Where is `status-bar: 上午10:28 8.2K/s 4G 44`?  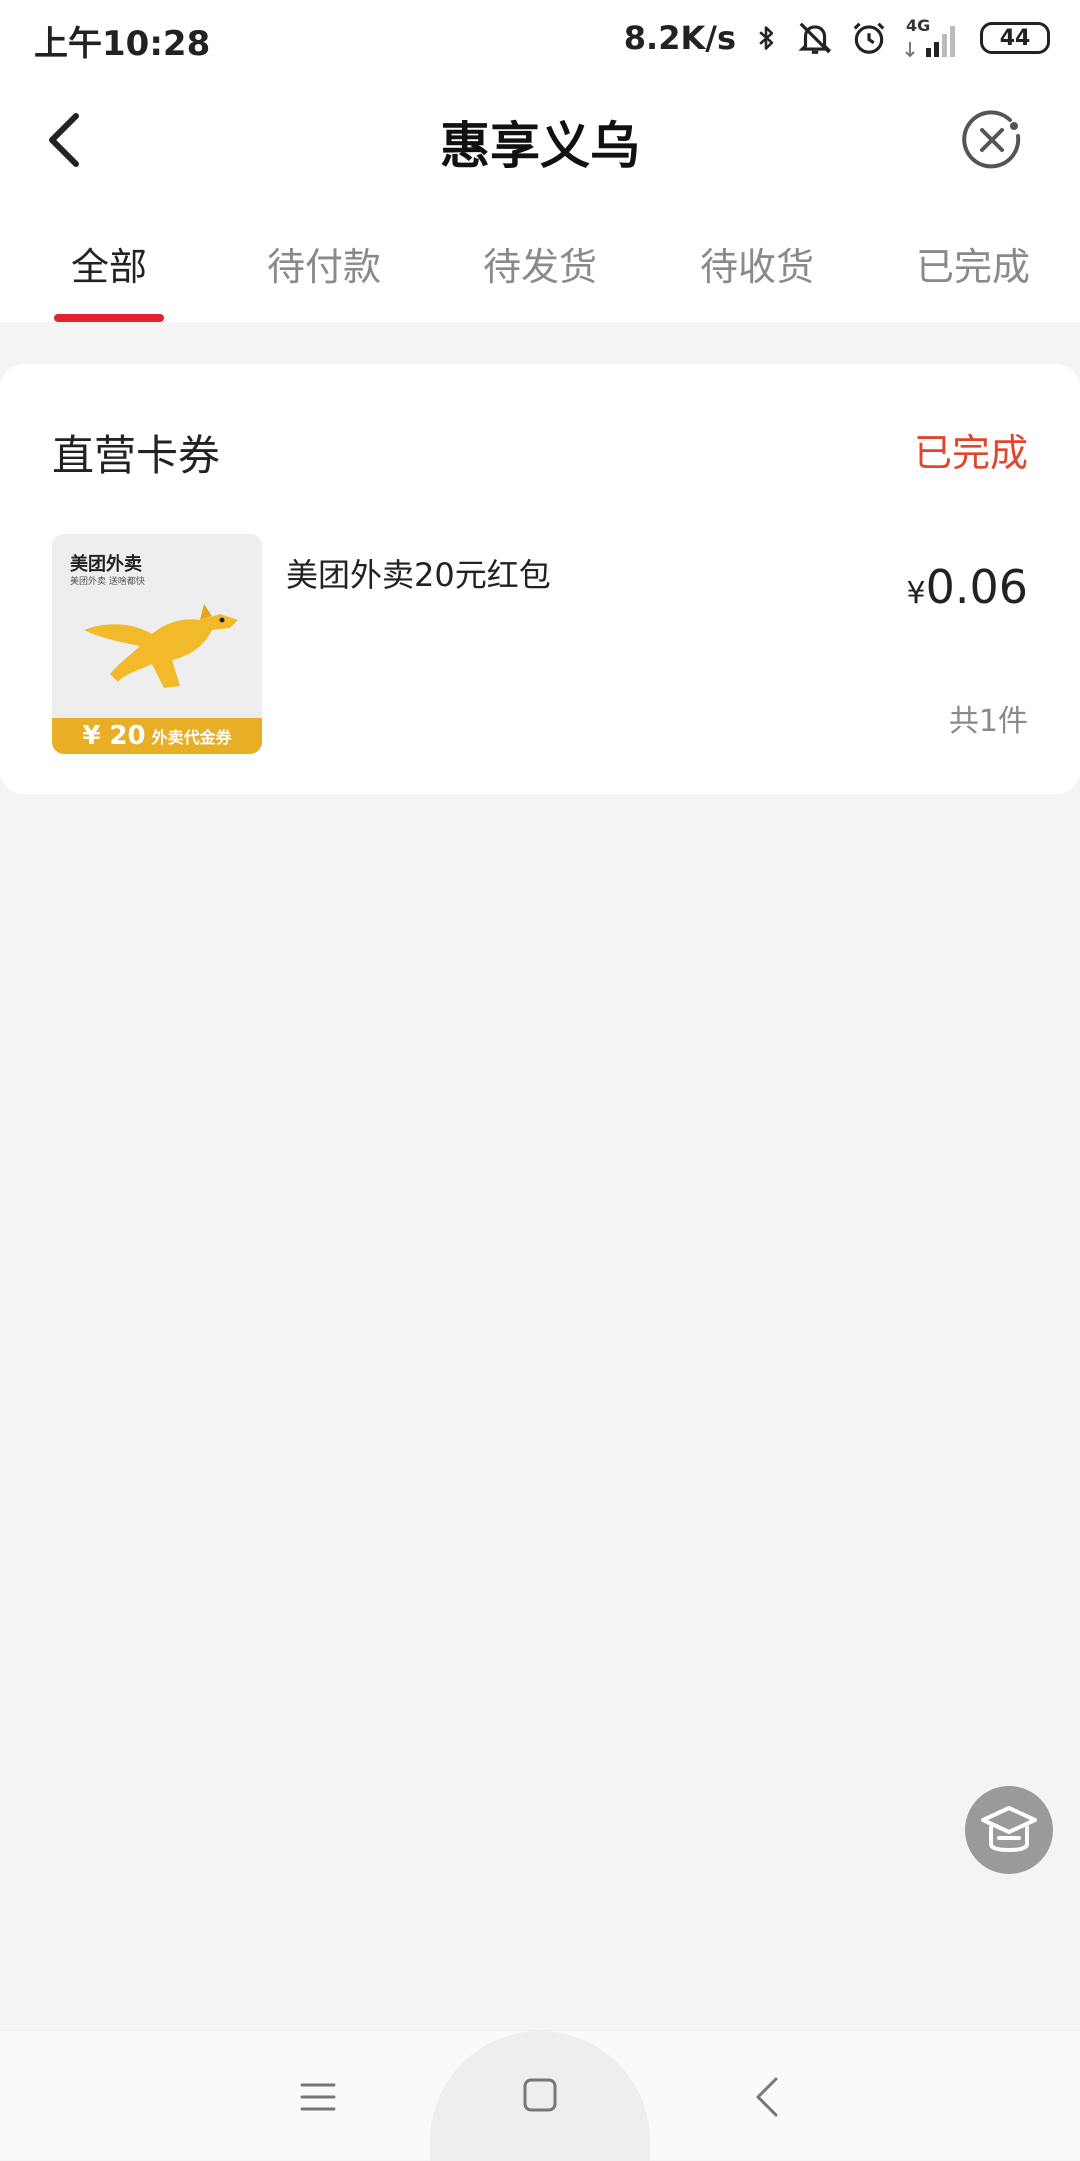 status-bar: 上午10:28 8.2K/s 4G 44 is located at coordinates (540, 38).